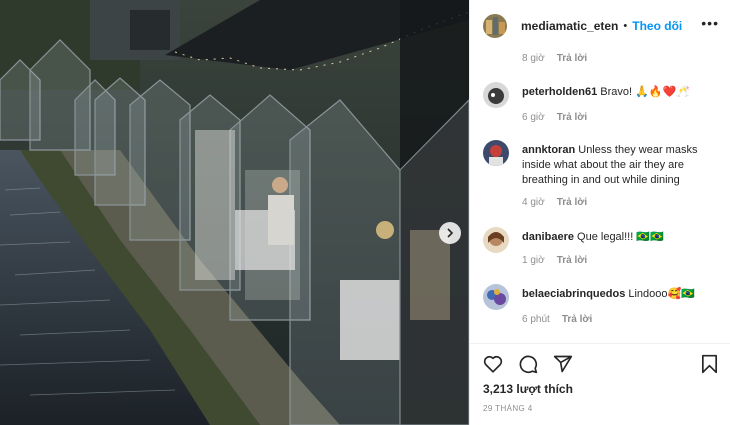 Image resolution: width=730 pixels, height=425 pixels. I want to click on comment-time: 6 phút, so click(536, 319).